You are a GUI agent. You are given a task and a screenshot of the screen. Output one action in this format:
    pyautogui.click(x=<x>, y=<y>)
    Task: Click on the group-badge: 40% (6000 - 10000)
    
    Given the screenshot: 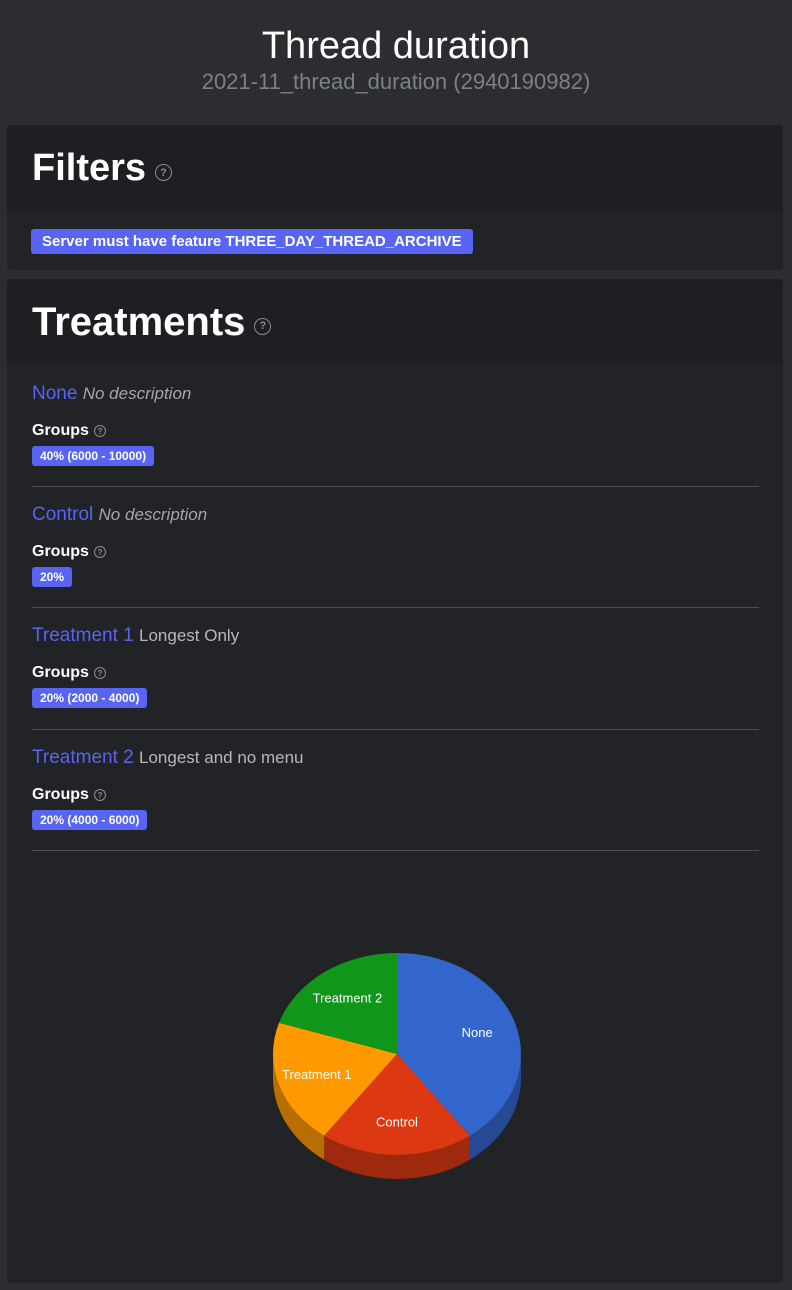 What is the action you would take?
    pyautogui.click(x=93, y=456)
    